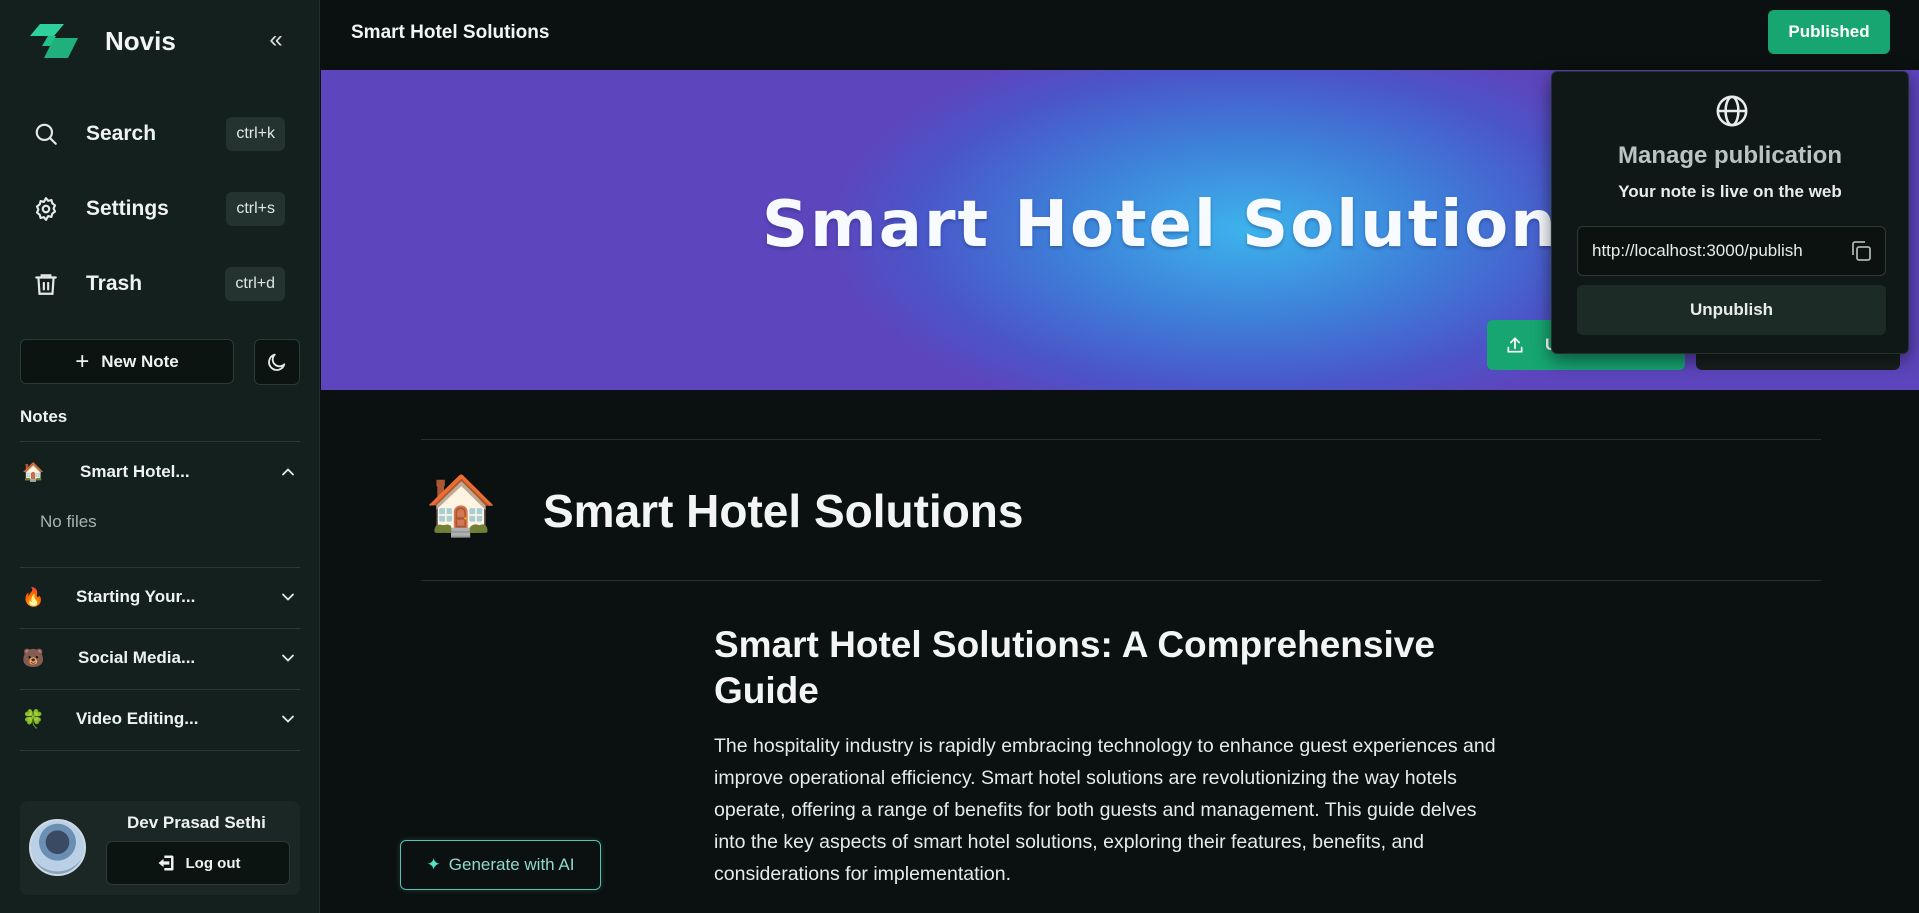 Image resolution: width=1919 pixels, height=913 pixels. Describe the element at coordinates (288, 472) in the screenshot. I see `chevron-up-icon` at that location.